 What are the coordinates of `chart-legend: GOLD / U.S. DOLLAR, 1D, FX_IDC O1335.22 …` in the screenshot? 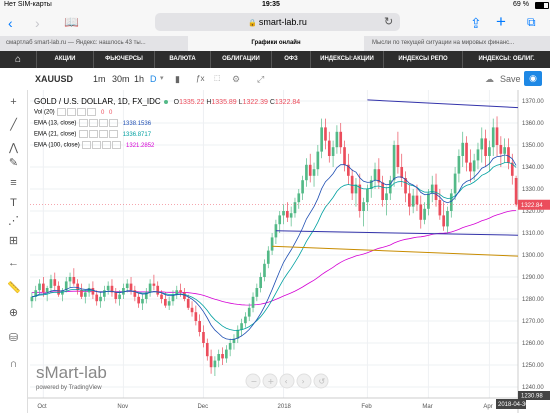 It's located at (167, 124).